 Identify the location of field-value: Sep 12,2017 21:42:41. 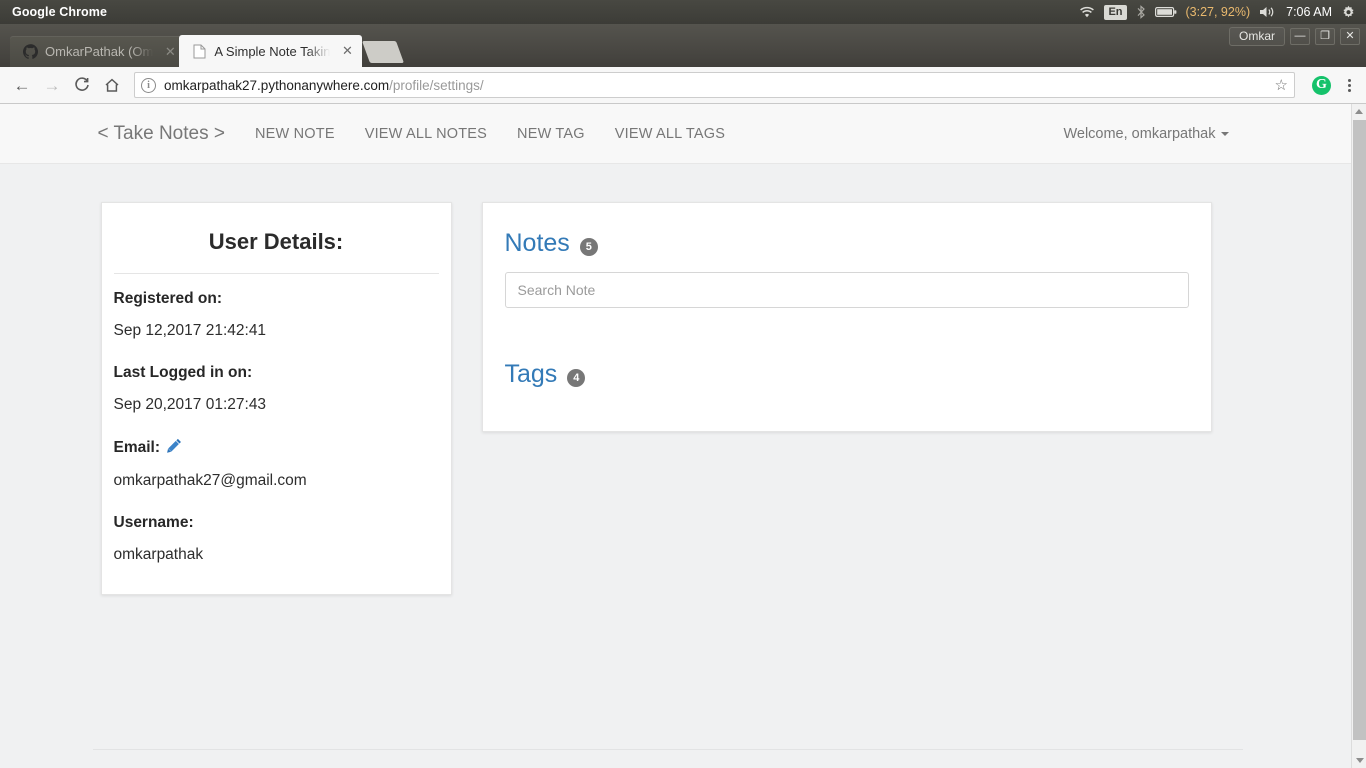
(190, 330).